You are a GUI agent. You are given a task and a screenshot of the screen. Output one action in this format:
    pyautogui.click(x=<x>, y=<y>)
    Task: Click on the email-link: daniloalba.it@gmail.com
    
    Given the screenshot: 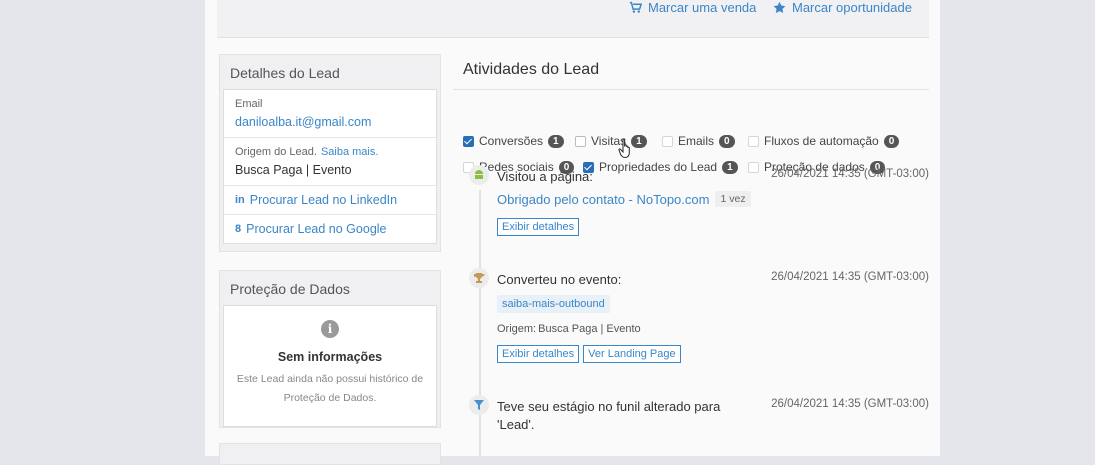 What is the action you would take?
    pyautogui.click(x=330, y=122)
    